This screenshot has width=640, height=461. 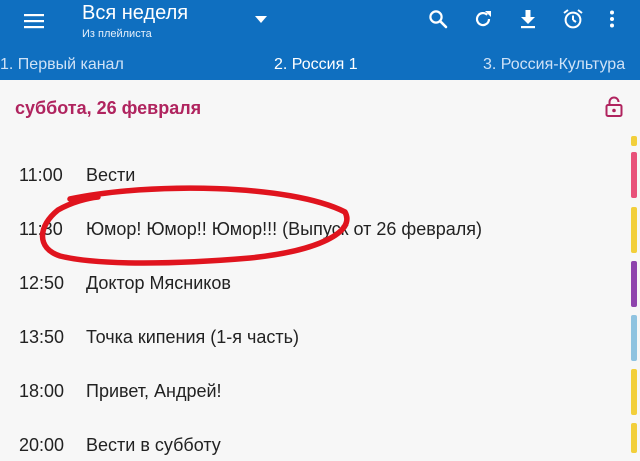 I want to click on program-title: Вести, so click(x=111, y=175).